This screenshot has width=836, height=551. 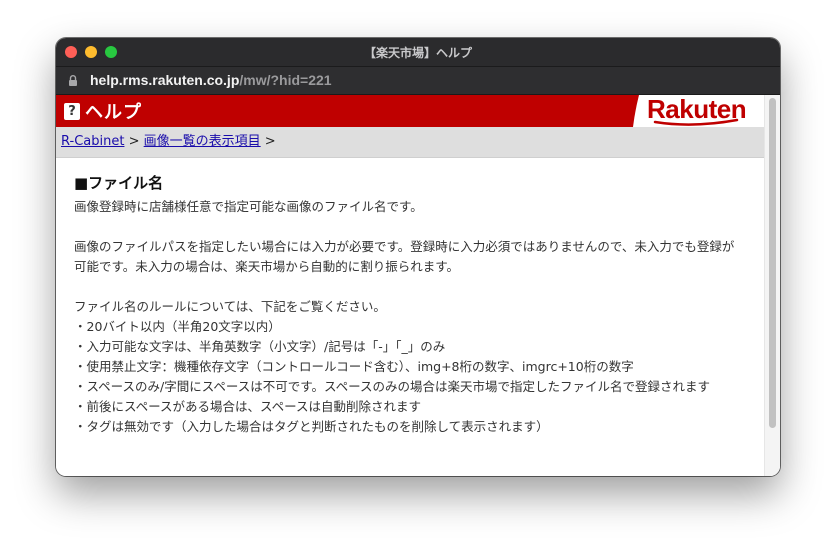 I want to click on url-path: /mw/?hid=221, so click(x=285, y=80).